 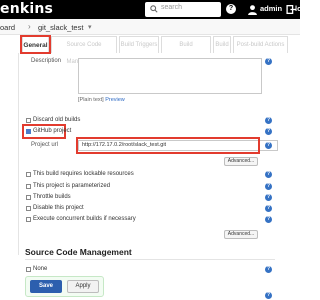 I want to click on discard-old-builds-label: Discard old builds, so click(x=57, y=120).